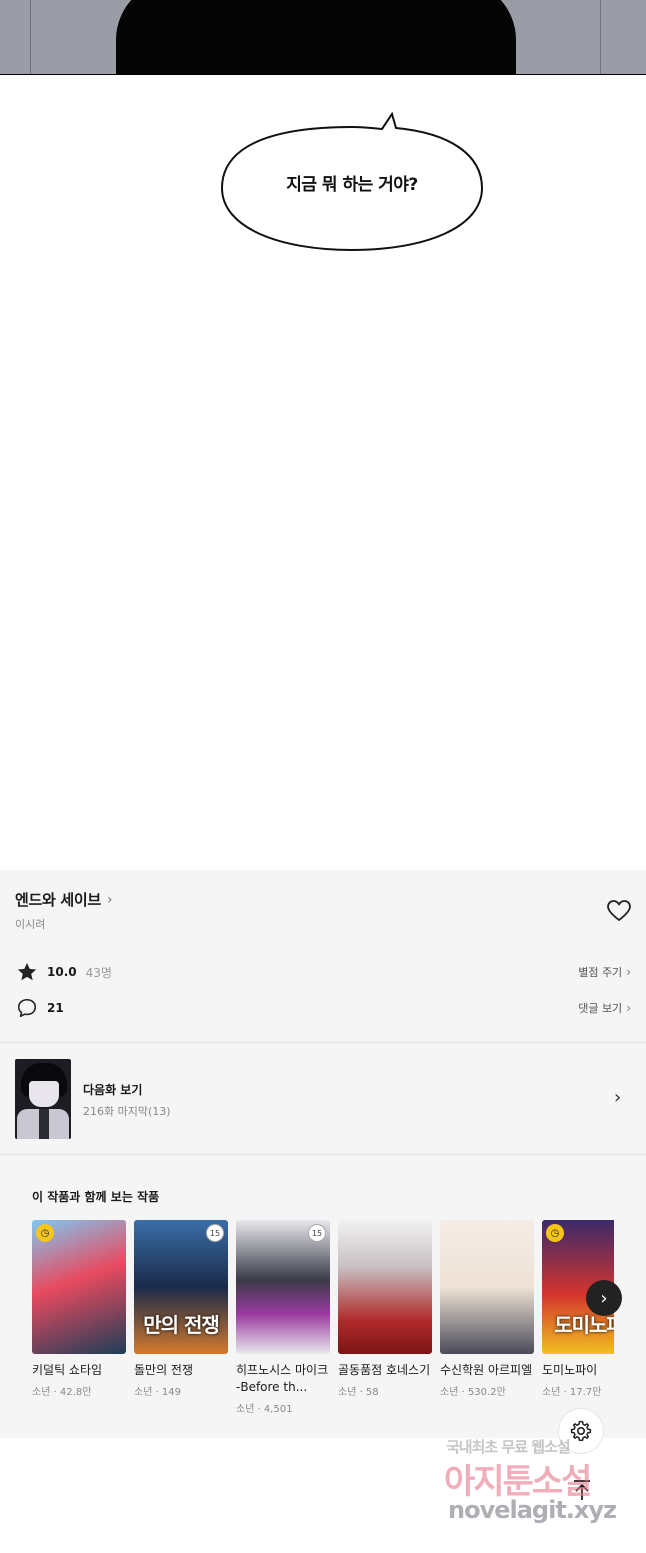 The height and width of the screenshot is (1553, 646). What do you see at coordinates (323, 1099) in the screenshot?
I see `next-episode-button: 다음화 보기 216화 마지막(13) ›` at bounding box center [323, 1099].